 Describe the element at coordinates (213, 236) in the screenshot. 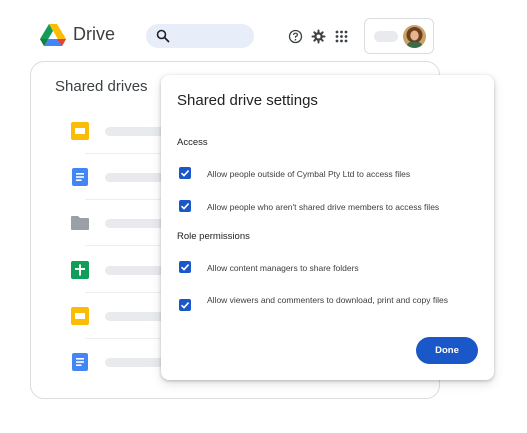

I see `role-permissions-section-label: Role permissions` at that location.